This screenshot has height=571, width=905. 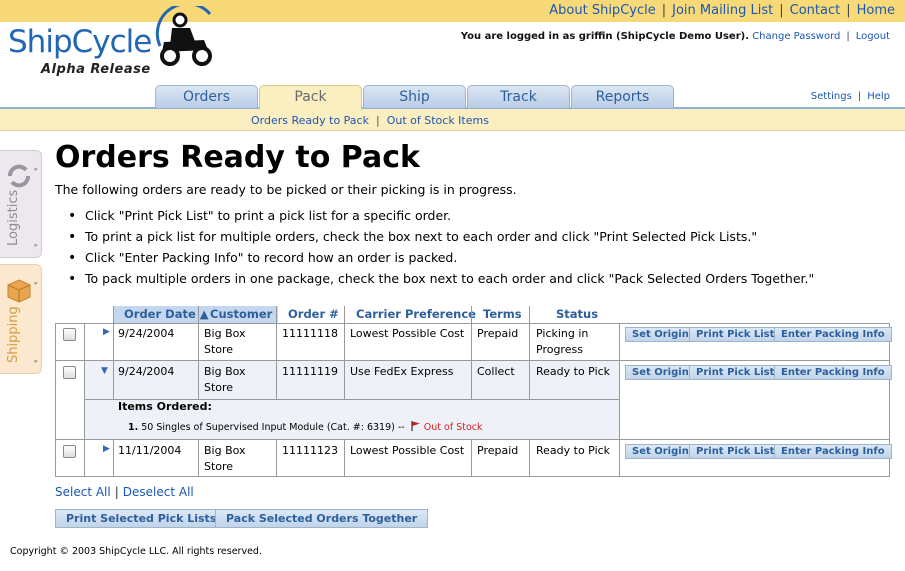 I want to click on out-of-stock-label: Out of Stock, so click(x=453, y=427).